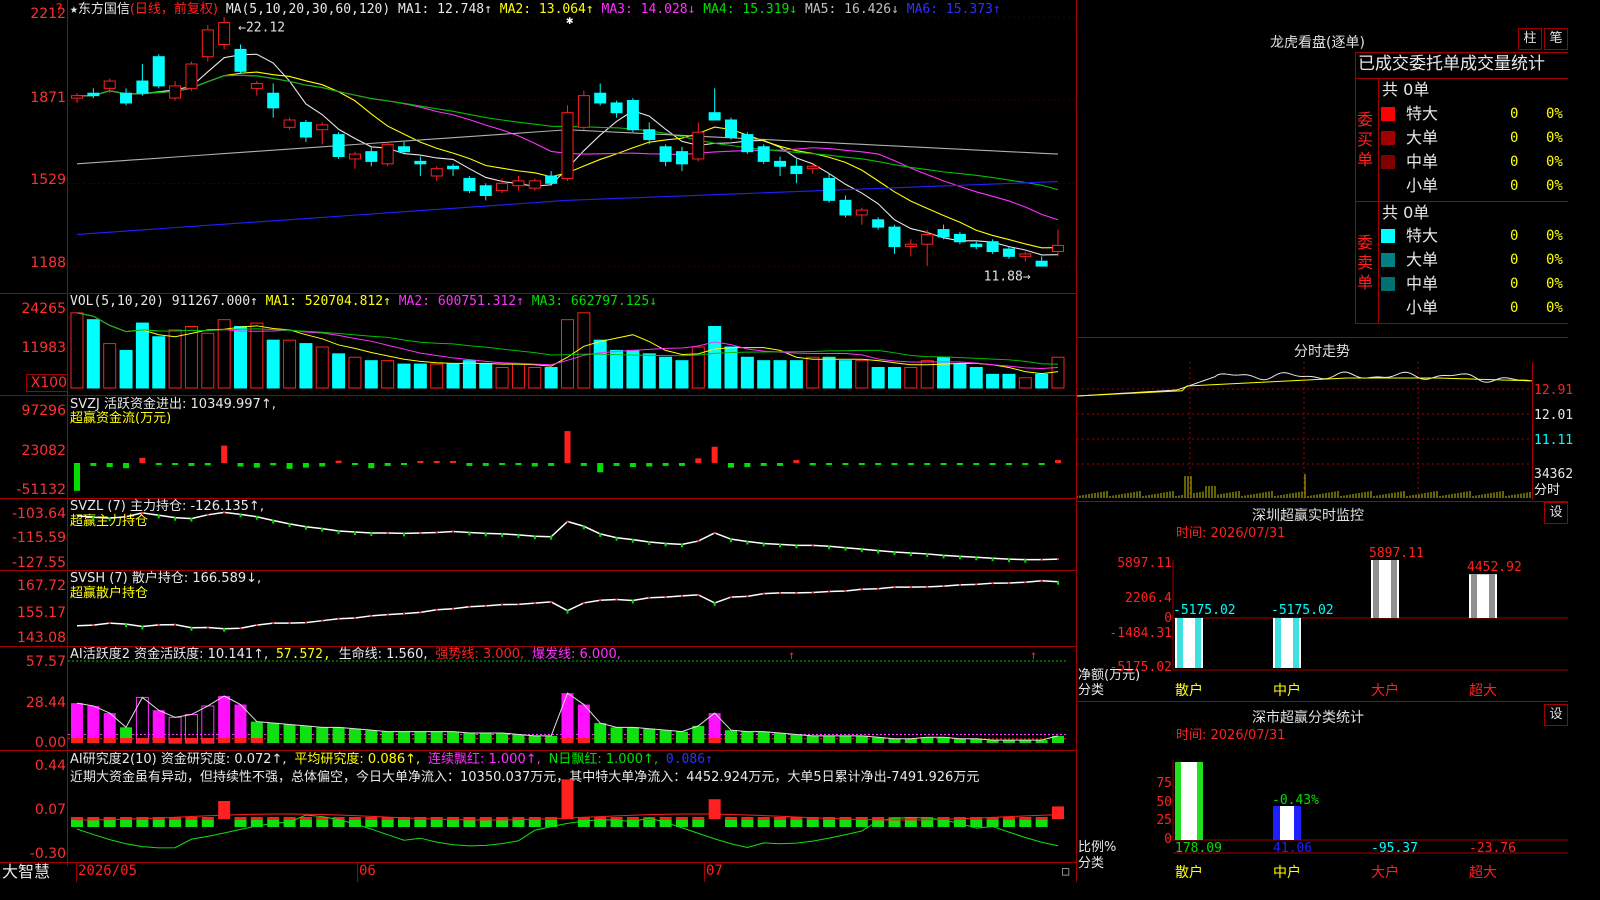 This screenshot has width=1600, height=900. I want to click on svsh-chart, so click(572, 608).